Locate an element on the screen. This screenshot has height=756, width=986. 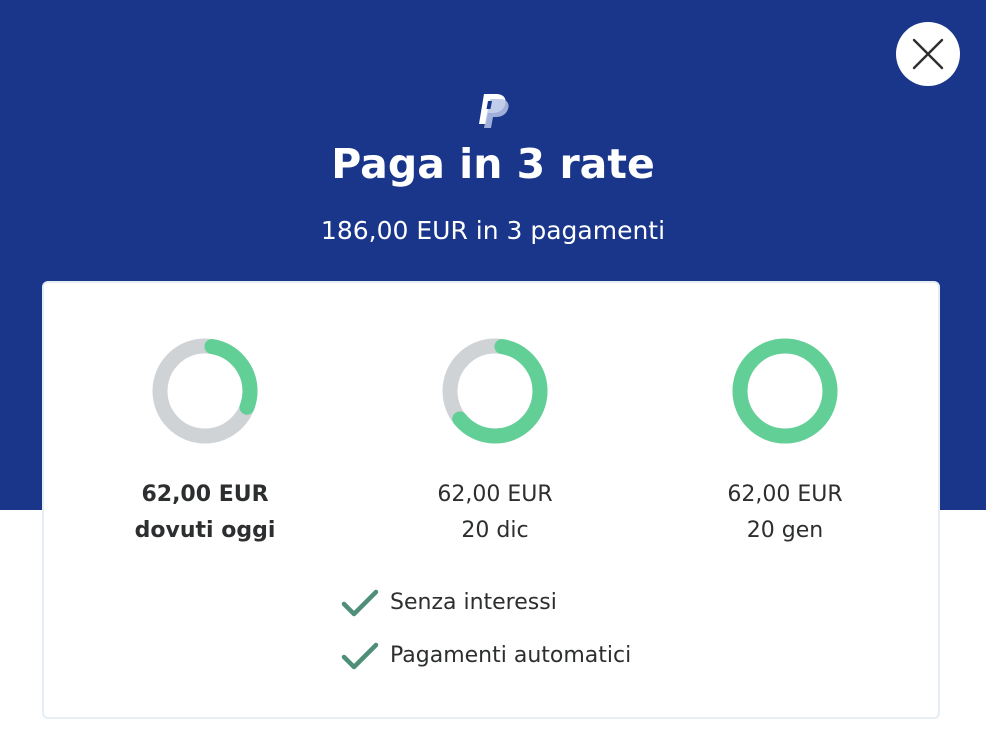
feature-auto-payments: Pagamenti automatici is located at coordinates (485, 656).